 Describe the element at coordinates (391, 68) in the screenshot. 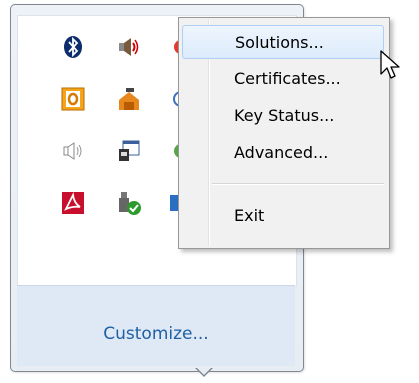

I see `mouse-cursor-icon` at that location.